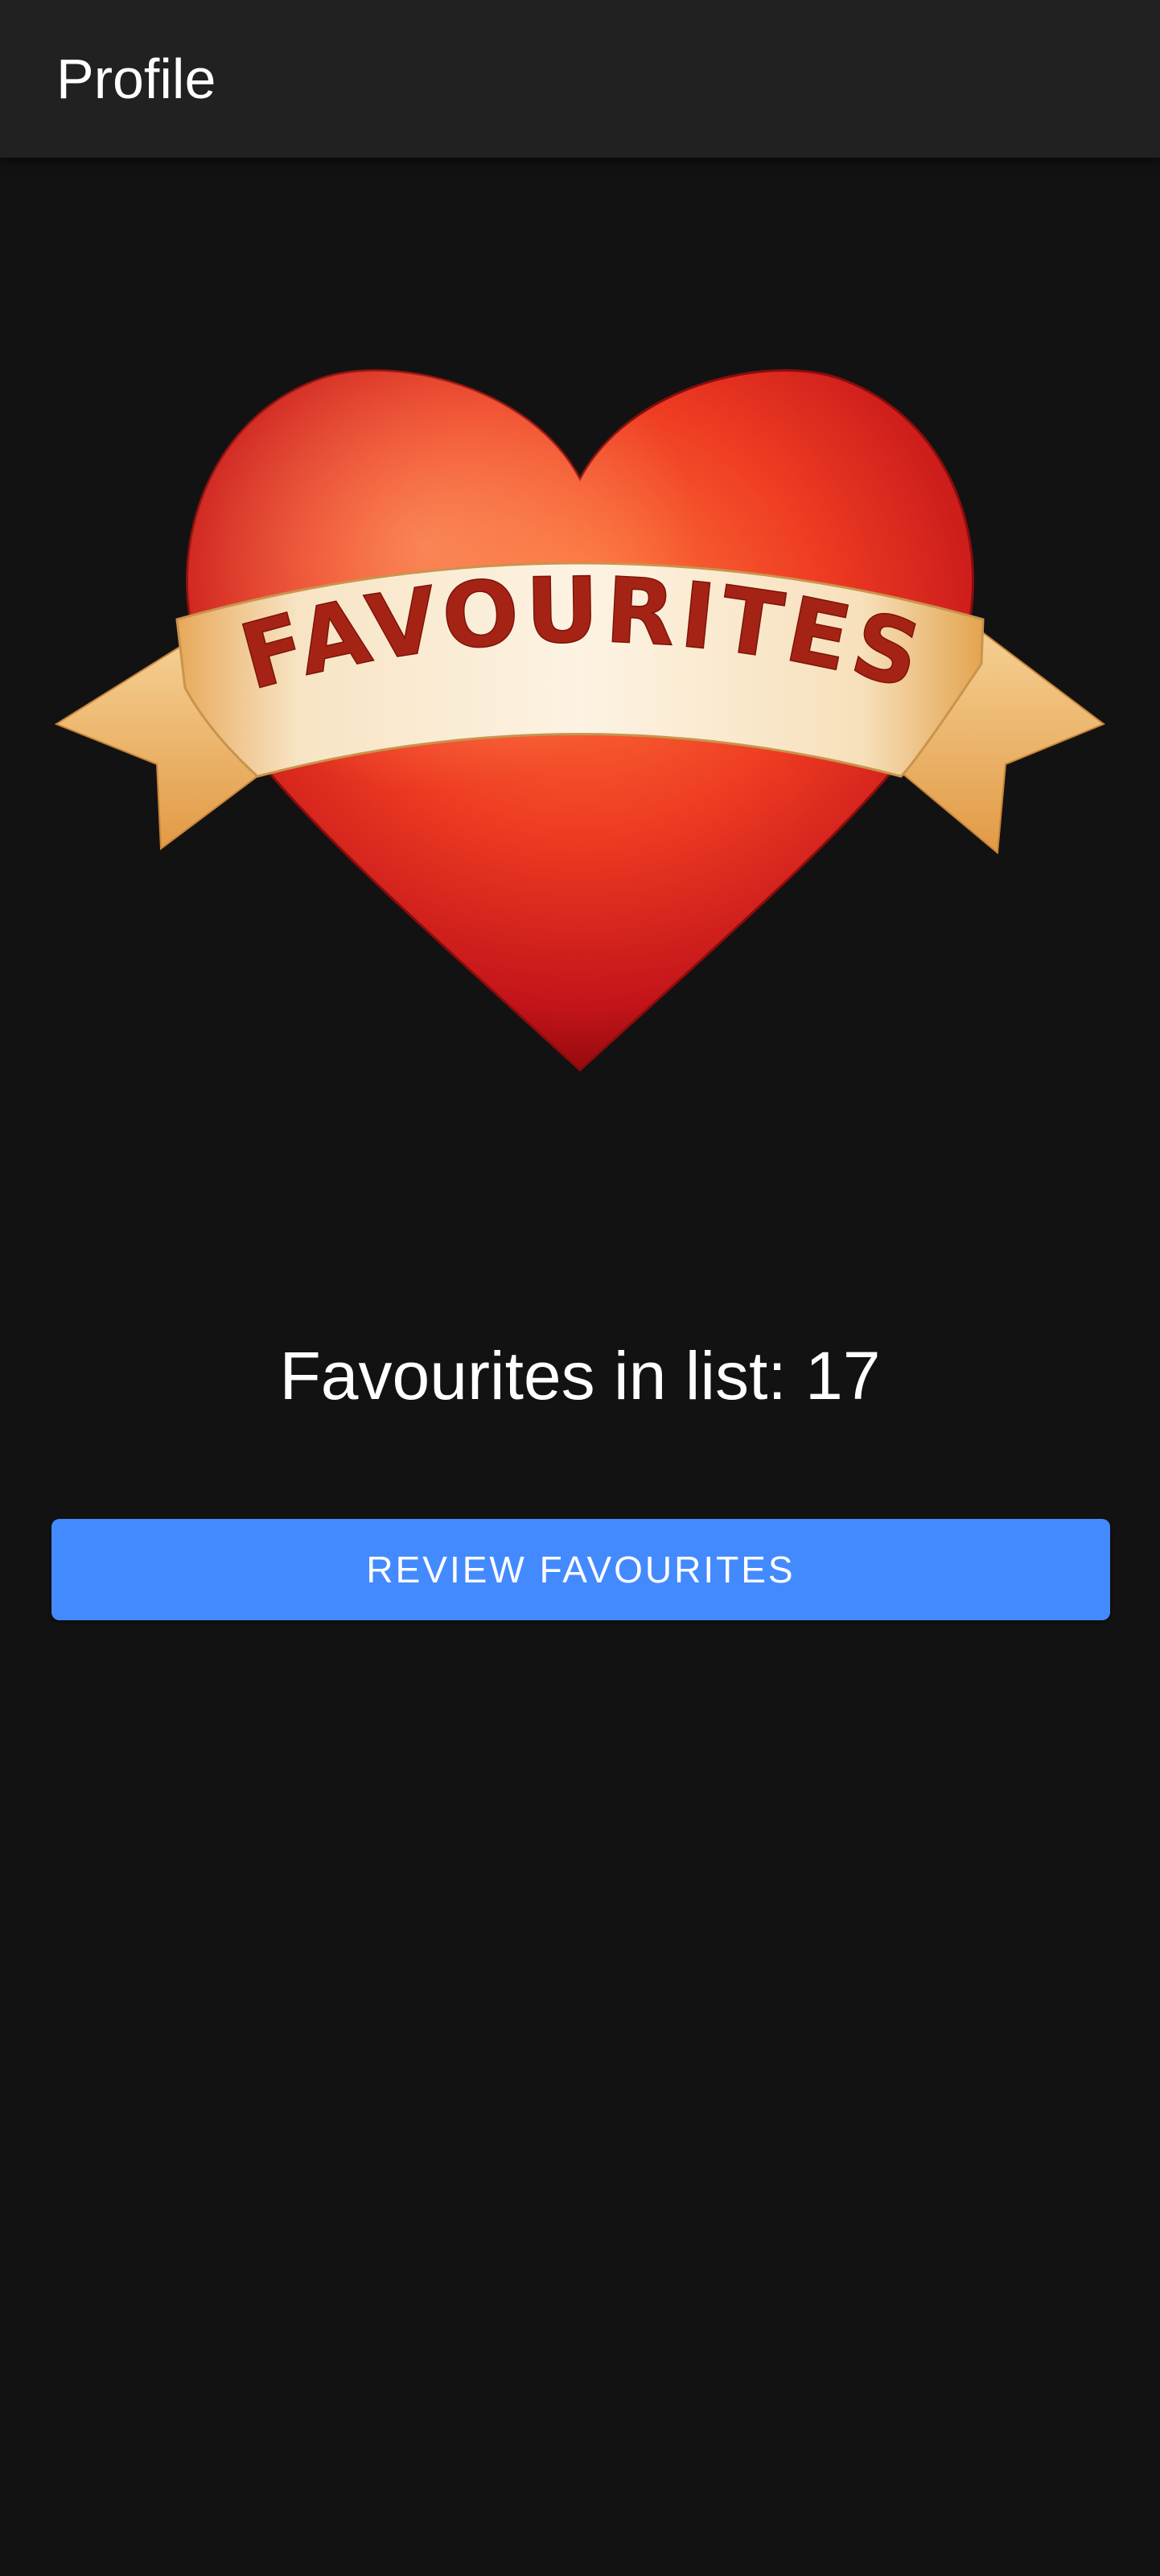 Image resolution: width=1160 pixels, height=2576 pixels. I want to click on page-title: Profile, so click(136, 78).